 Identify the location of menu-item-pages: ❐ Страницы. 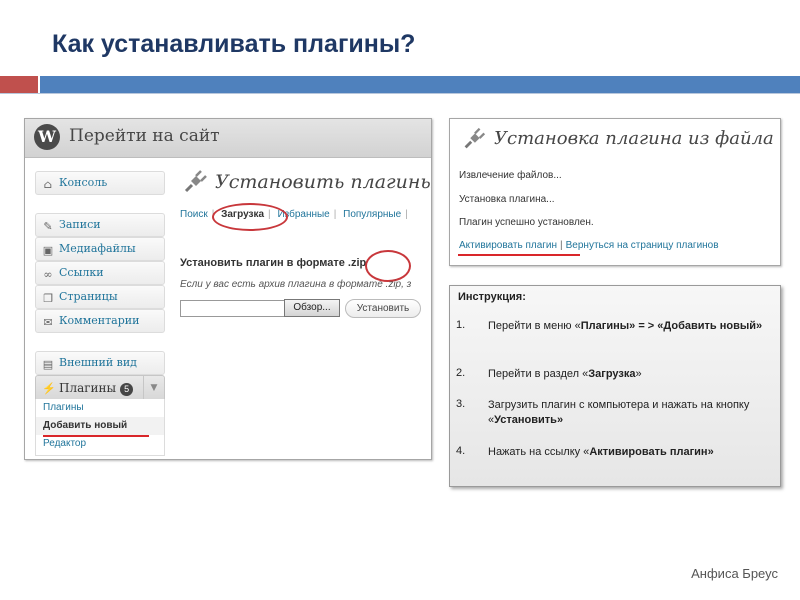
(100, 297).